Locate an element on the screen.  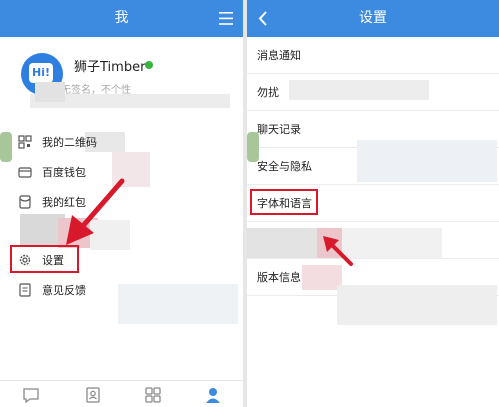
feedback-icon is located at coordinates (25, 290).